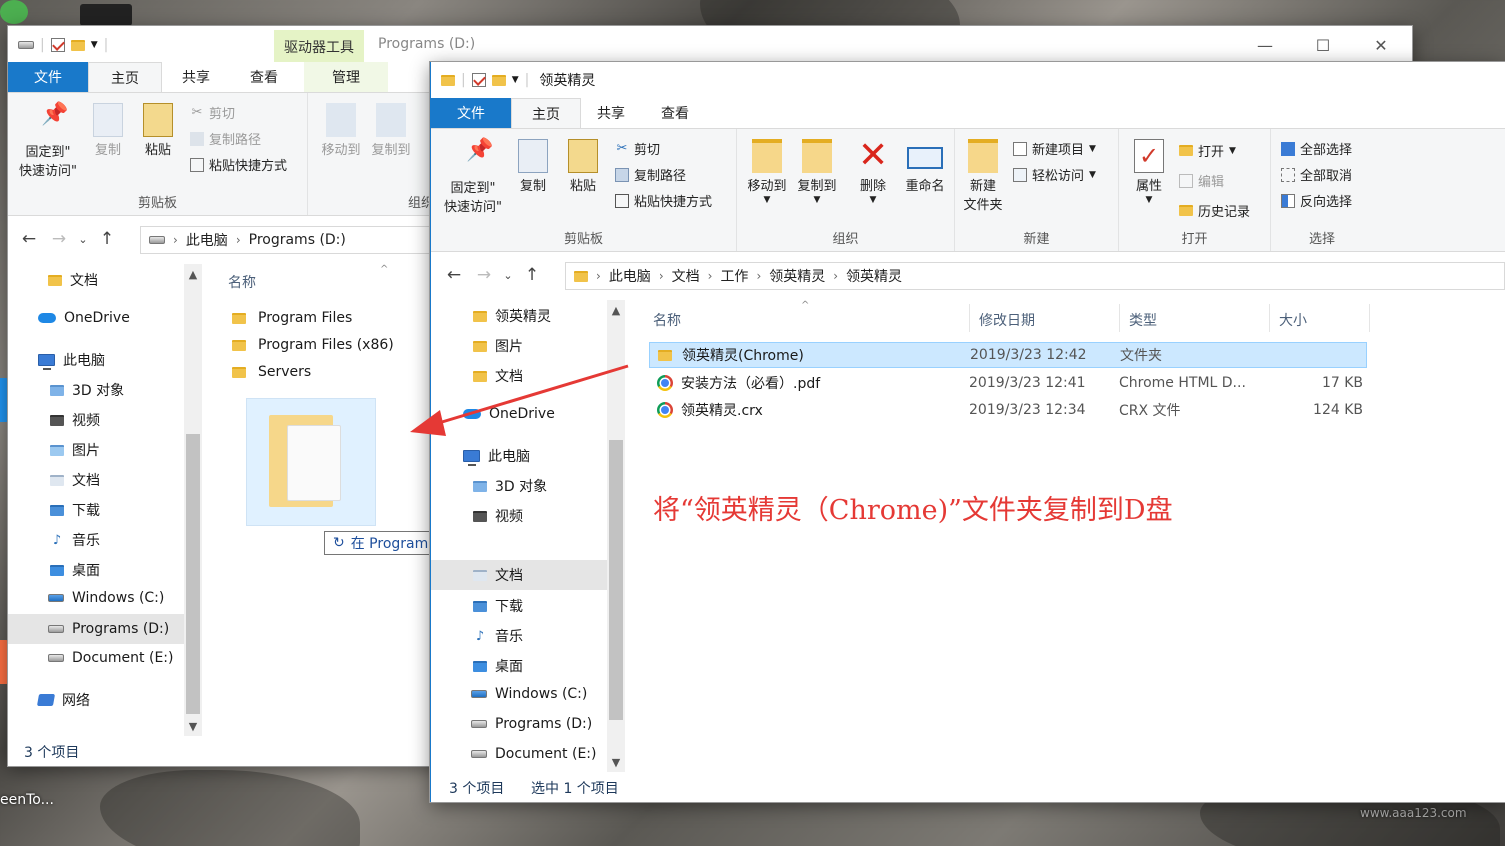  What do you see at coordinates (686, 276) in the screenshot?
I see `breadcrumb-documents: 文档` at bounding box center [686, 276].